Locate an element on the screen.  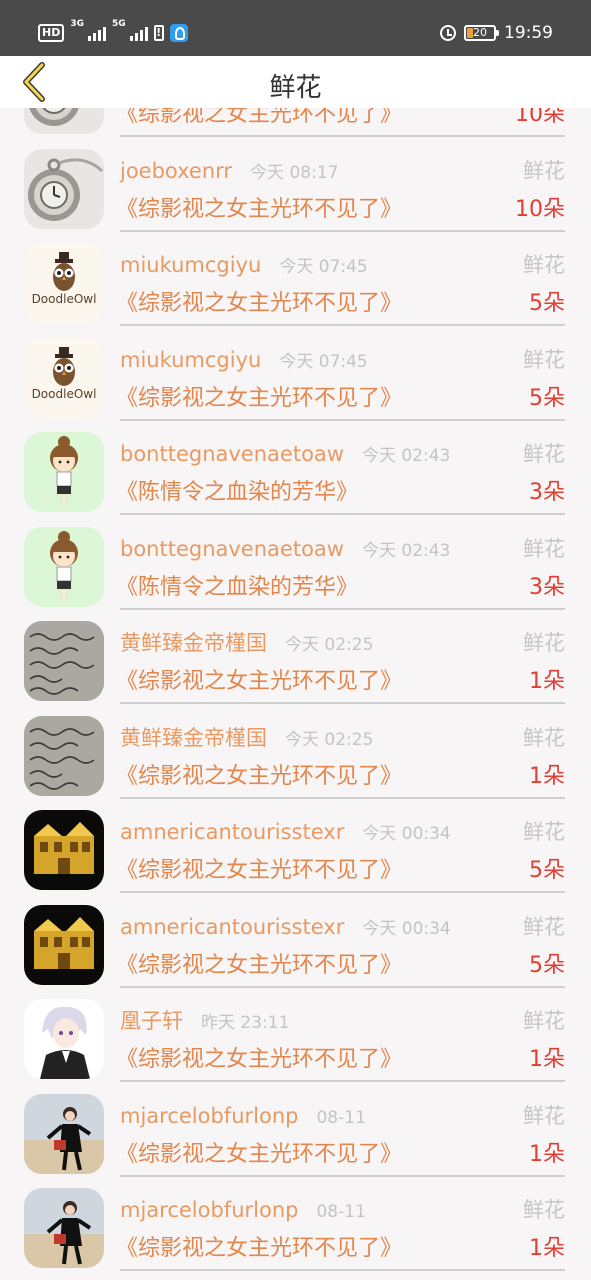
alarm-icon is located at coordinates (448, 33).